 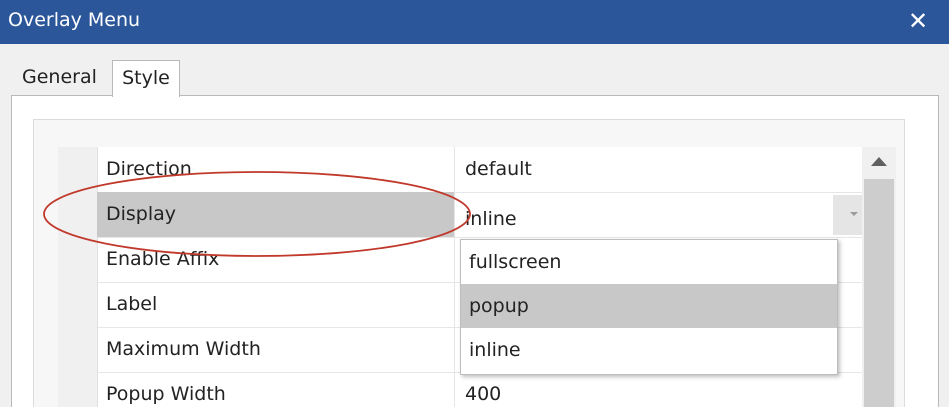 I want to click on chevron-down-icon, so click(x=854, y=214).